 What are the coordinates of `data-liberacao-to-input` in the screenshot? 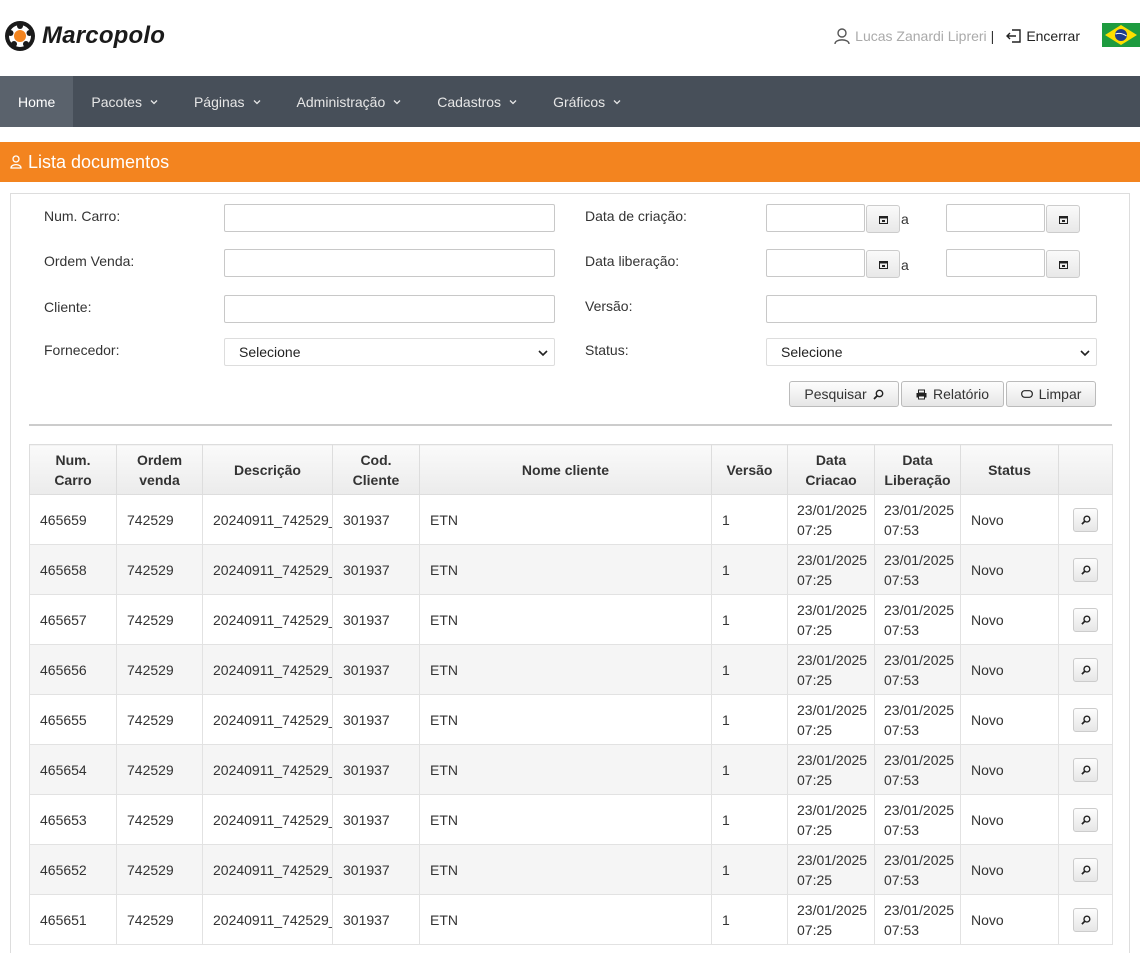 It's located at (995, 263).